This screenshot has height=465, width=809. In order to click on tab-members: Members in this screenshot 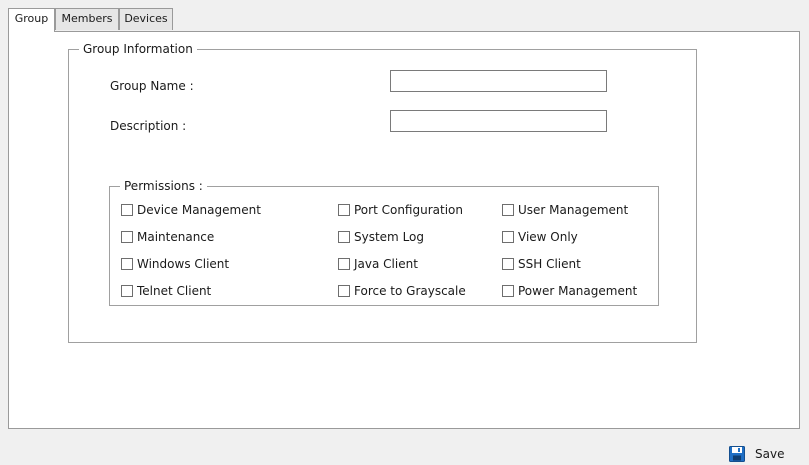, I will do `click(87, 19)`.